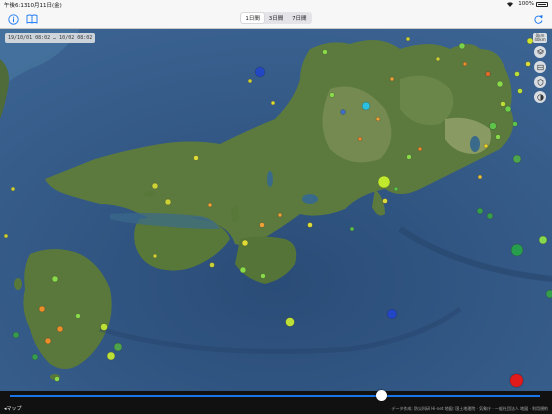  Describe the element at coordinates (542, 4) in the screenshot. I see `battery-icon` at that location.